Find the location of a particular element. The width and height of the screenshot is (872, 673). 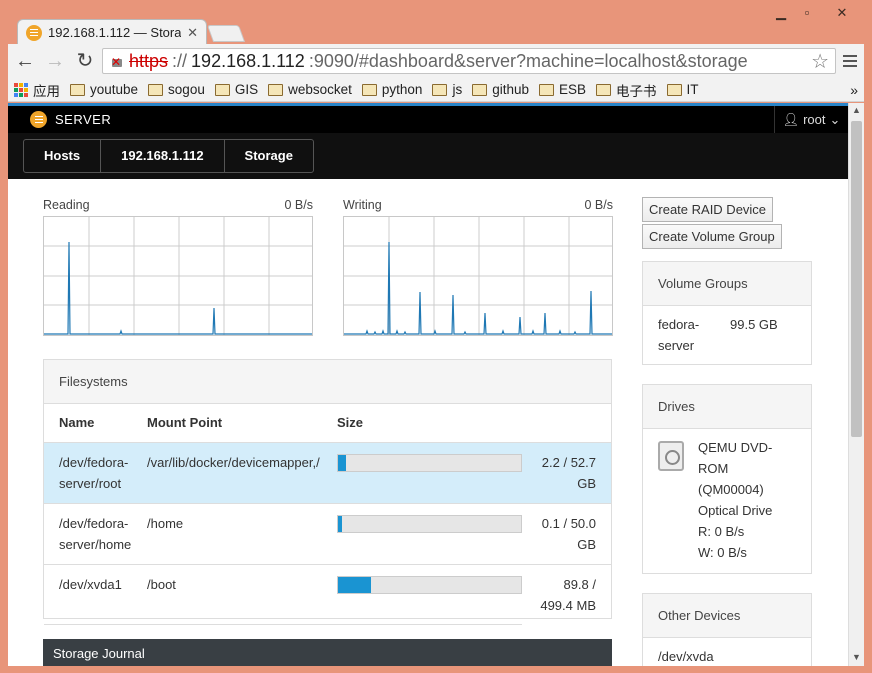

chevron-down-icon: ⌄ is located at coordinates (835, 119).